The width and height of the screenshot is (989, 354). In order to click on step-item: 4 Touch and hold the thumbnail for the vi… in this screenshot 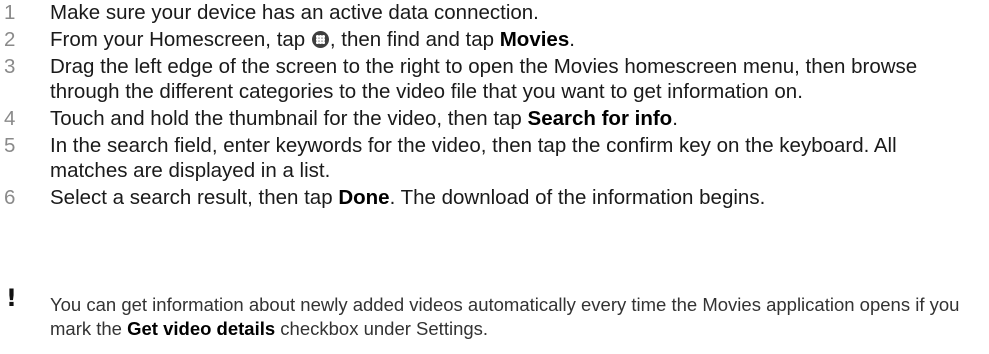, I will do `click(494, 118)`.